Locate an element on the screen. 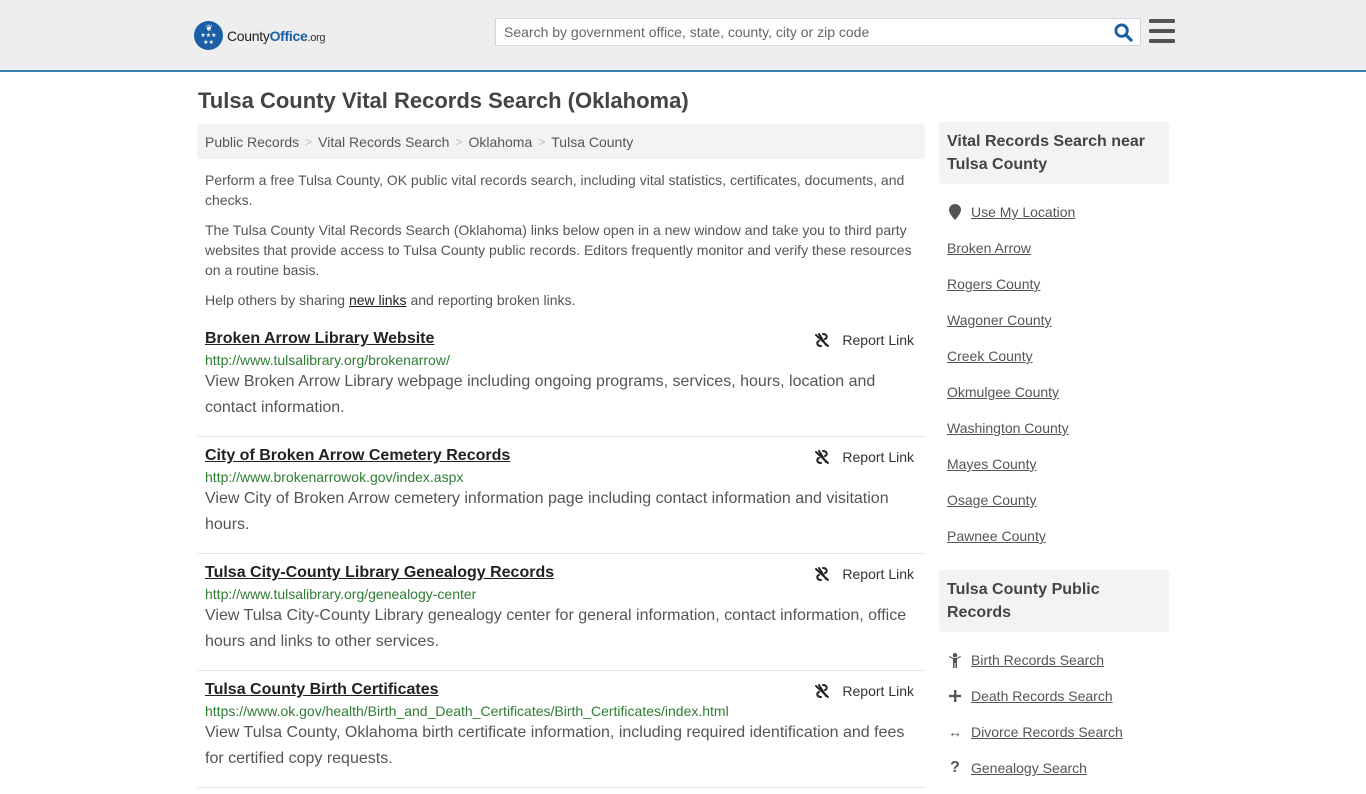 The width and height of the screenshot is (1366, 794). result-title-link: Tulsa County Birth Certificates is located at coordinates (322, 690).